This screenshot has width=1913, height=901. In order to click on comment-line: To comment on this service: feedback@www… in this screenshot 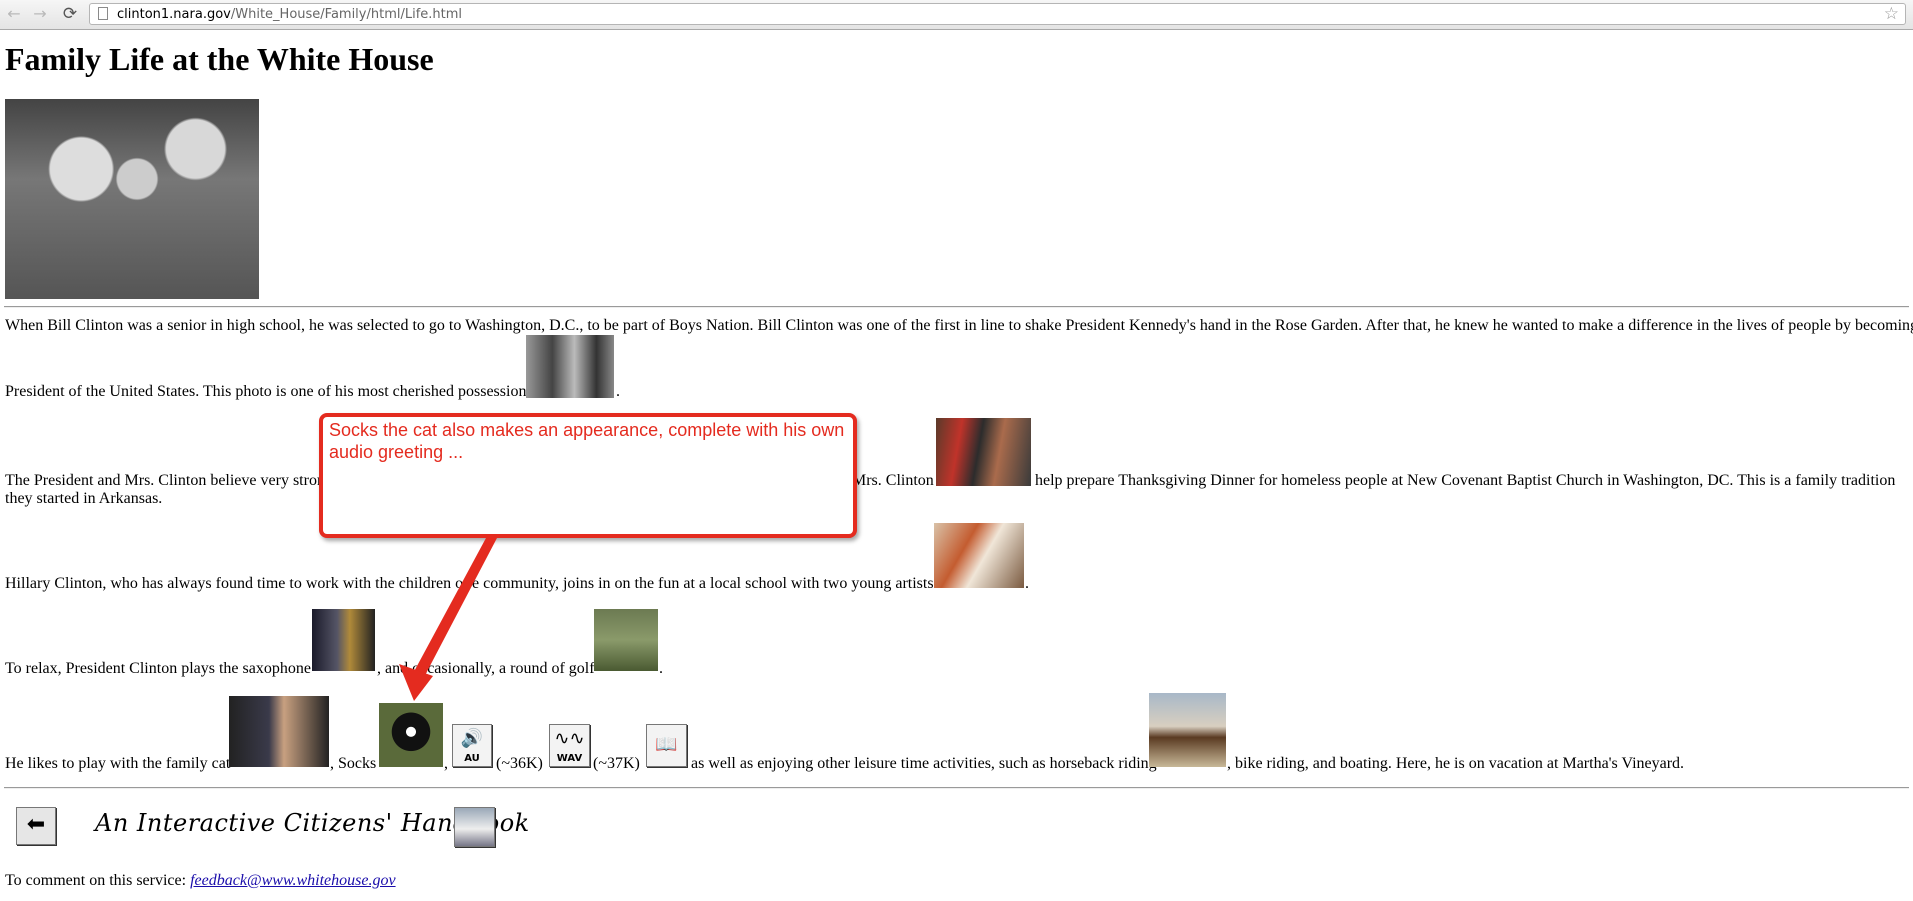, I will do `click(200, 880)`.